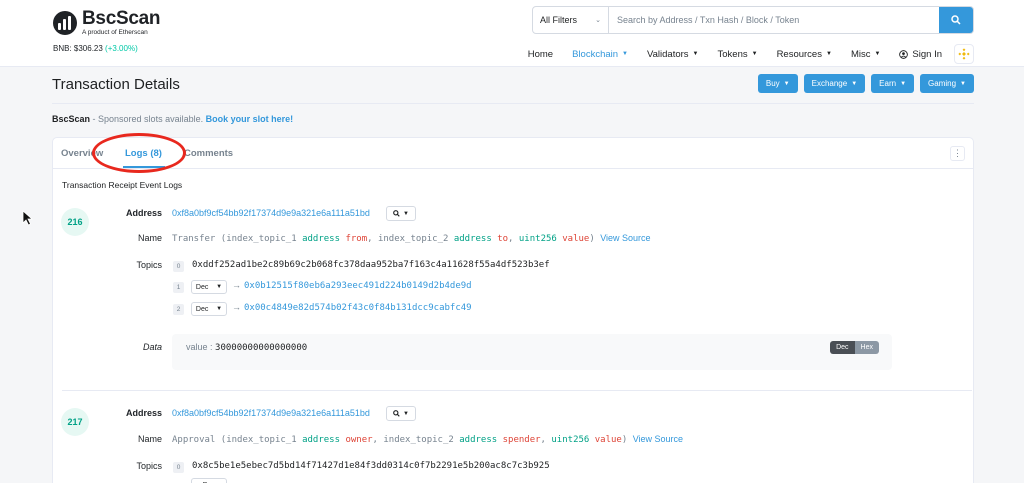 The height and width of the screenshot is (483, 1024). I want to click on event-name: Approval, so click(194, 440).